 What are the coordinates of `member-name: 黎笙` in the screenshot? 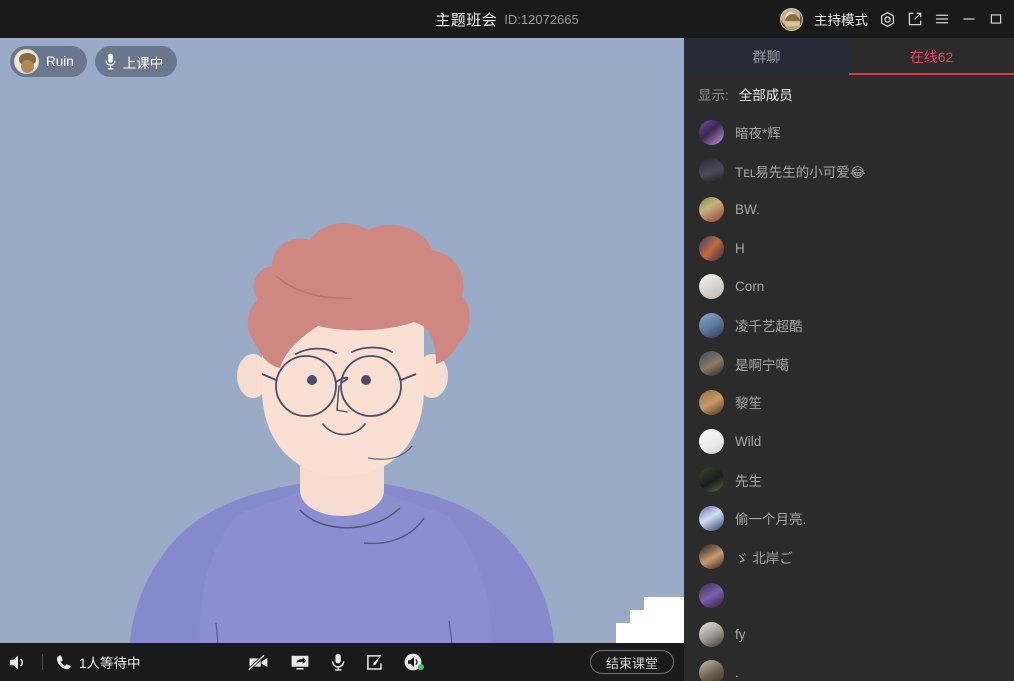 It's located at (748, 404).